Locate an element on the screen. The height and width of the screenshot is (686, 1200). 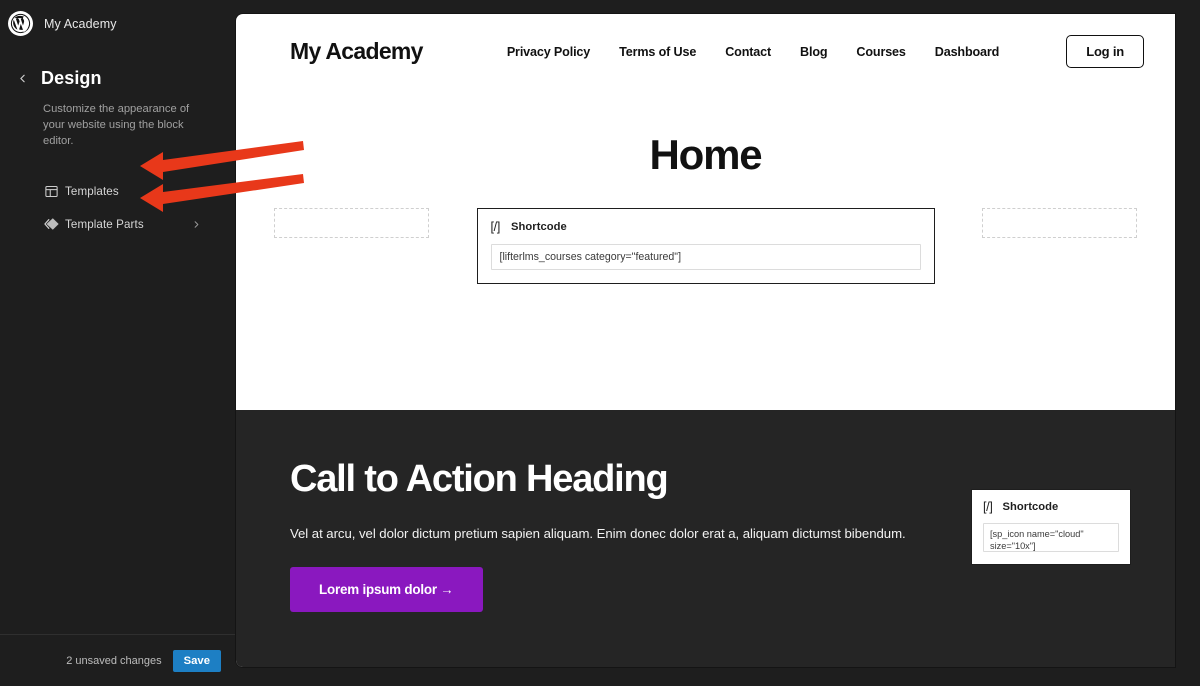
sidebar-nav-list: Templates Template Parts is located at coordinates (118, 208).